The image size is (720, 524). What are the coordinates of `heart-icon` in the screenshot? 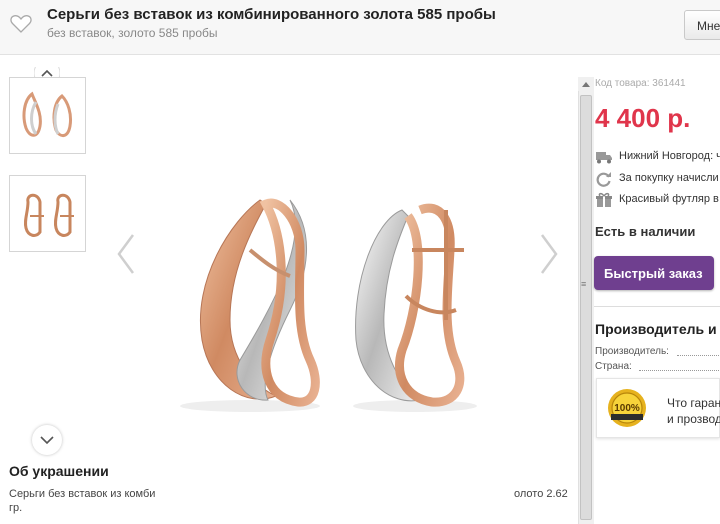 It's located at (21, 24).